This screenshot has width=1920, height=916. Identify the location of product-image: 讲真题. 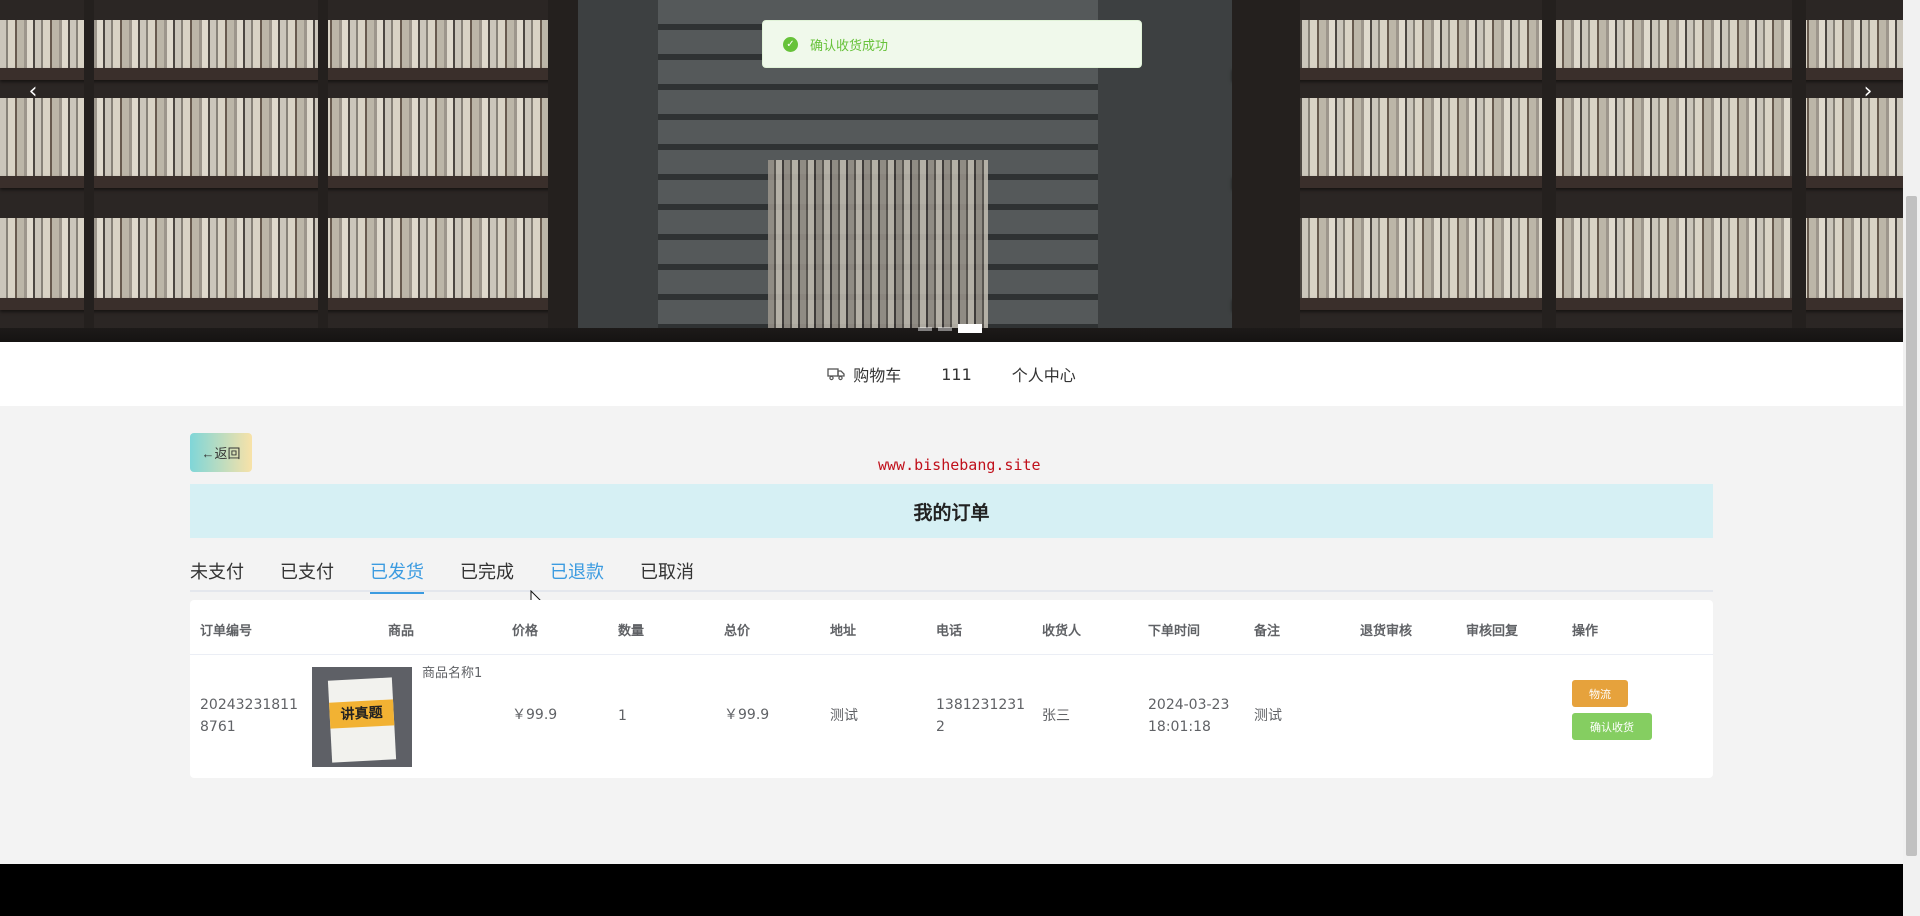
(362, 717).